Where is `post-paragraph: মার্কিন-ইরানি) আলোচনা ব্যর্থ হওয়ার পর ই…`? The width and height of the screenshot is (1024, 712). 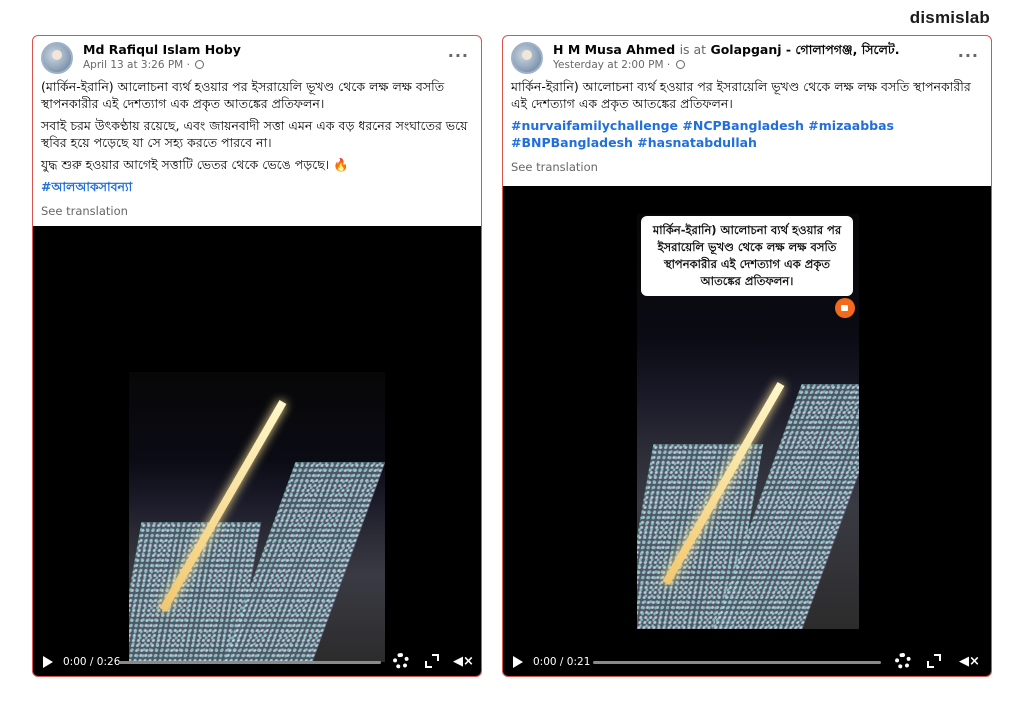
post-paragraph: মার্কিন-ইরানি) আলোচনা ব্যর্থ হওয়ার পর ই… is located at coordinates (741, 95).